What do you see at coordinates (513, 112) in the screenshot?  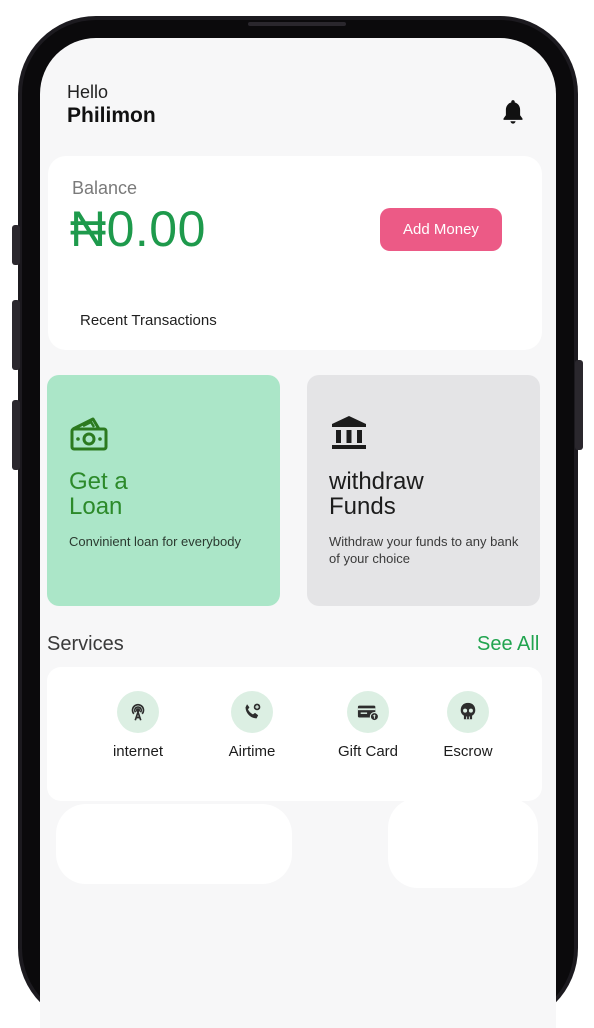 I see `bell-icon` at bounding box center [513, 112].